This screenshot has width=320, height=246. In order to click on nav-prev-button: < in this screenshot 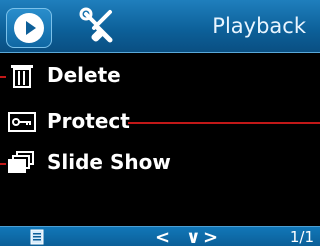, I will do `click(162, 236)`.